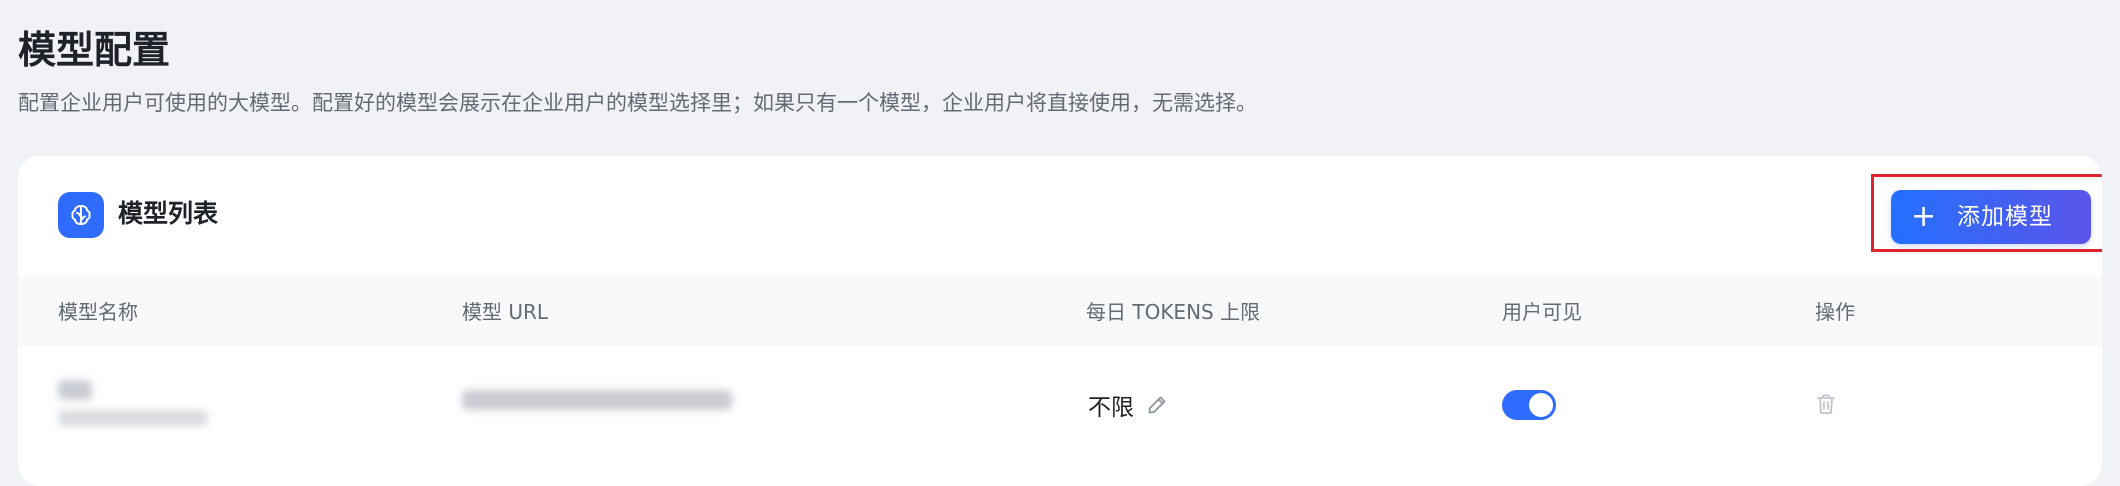 This screenshot has height=486, width=2120. I want to click on user-visible-toggle, so click(1529, 405).